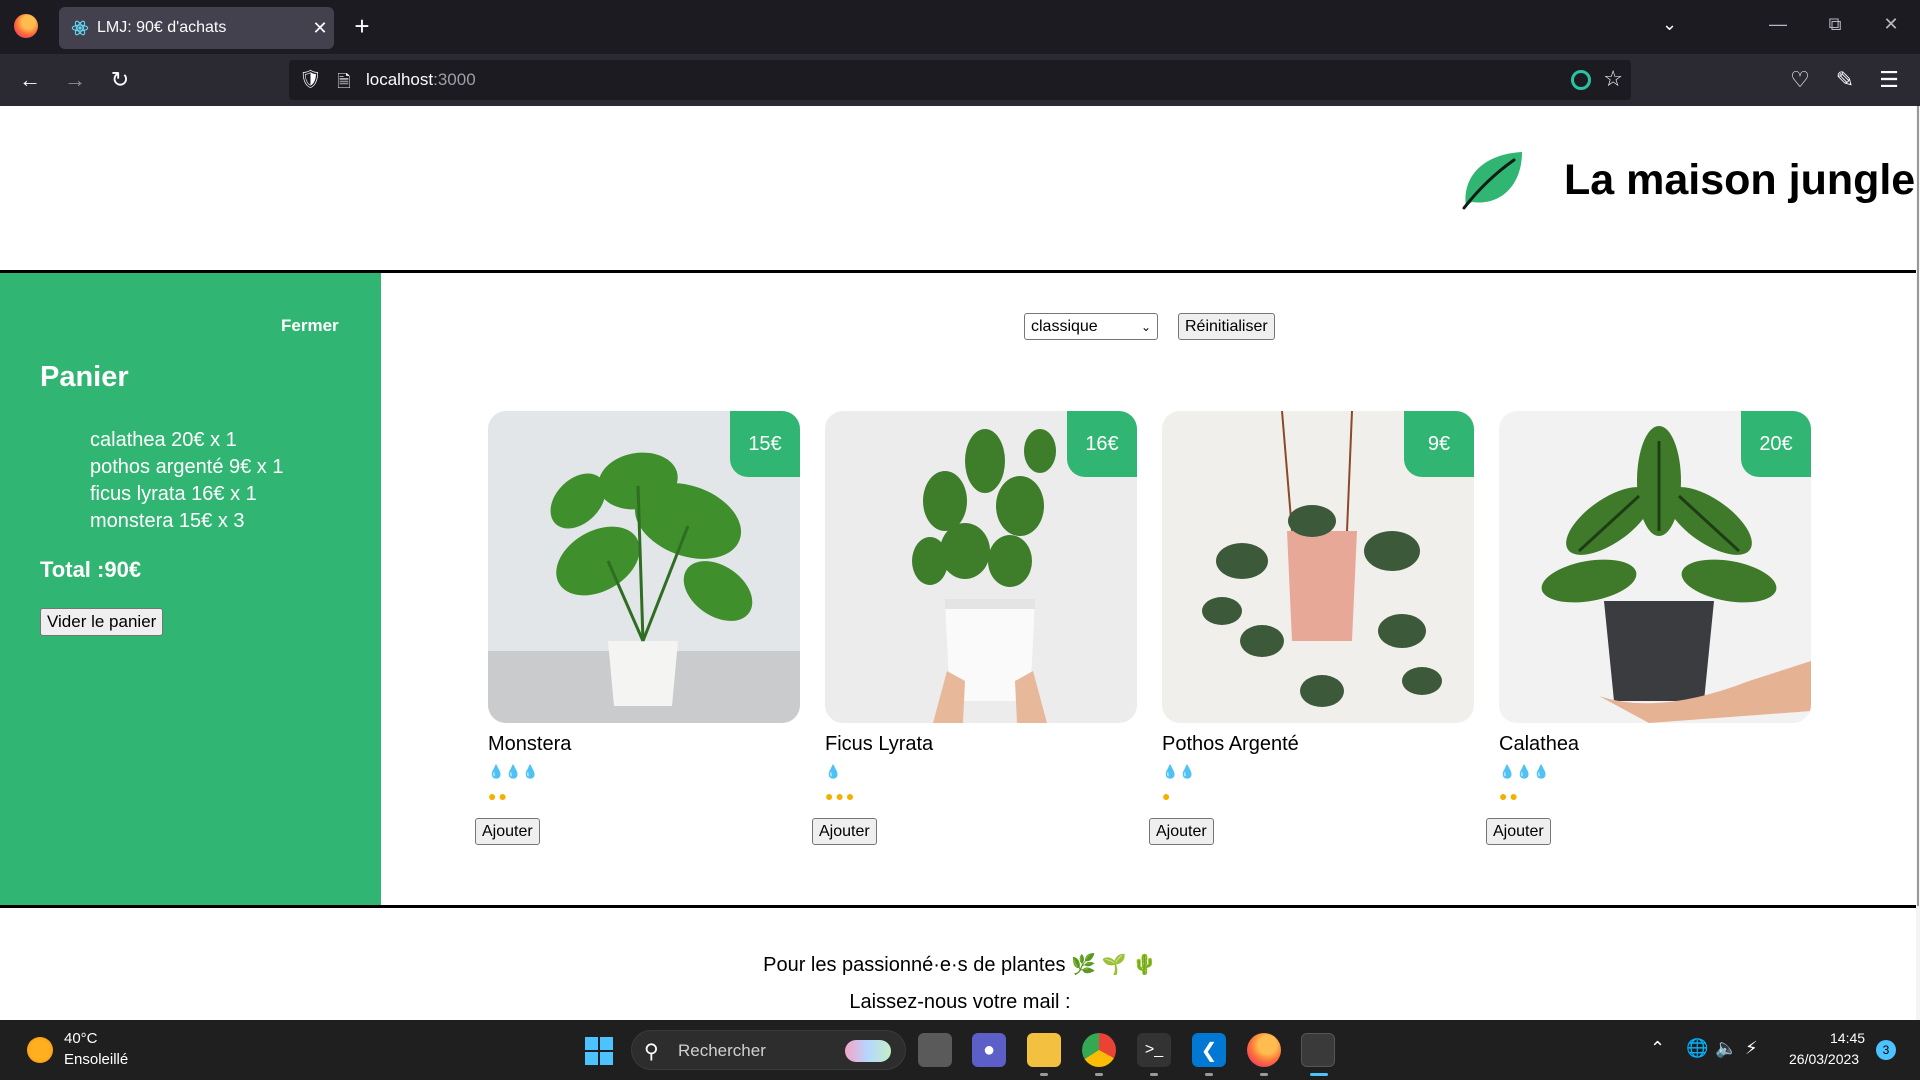  I want to click on search-icon: ⚲, so click(651, 1052).